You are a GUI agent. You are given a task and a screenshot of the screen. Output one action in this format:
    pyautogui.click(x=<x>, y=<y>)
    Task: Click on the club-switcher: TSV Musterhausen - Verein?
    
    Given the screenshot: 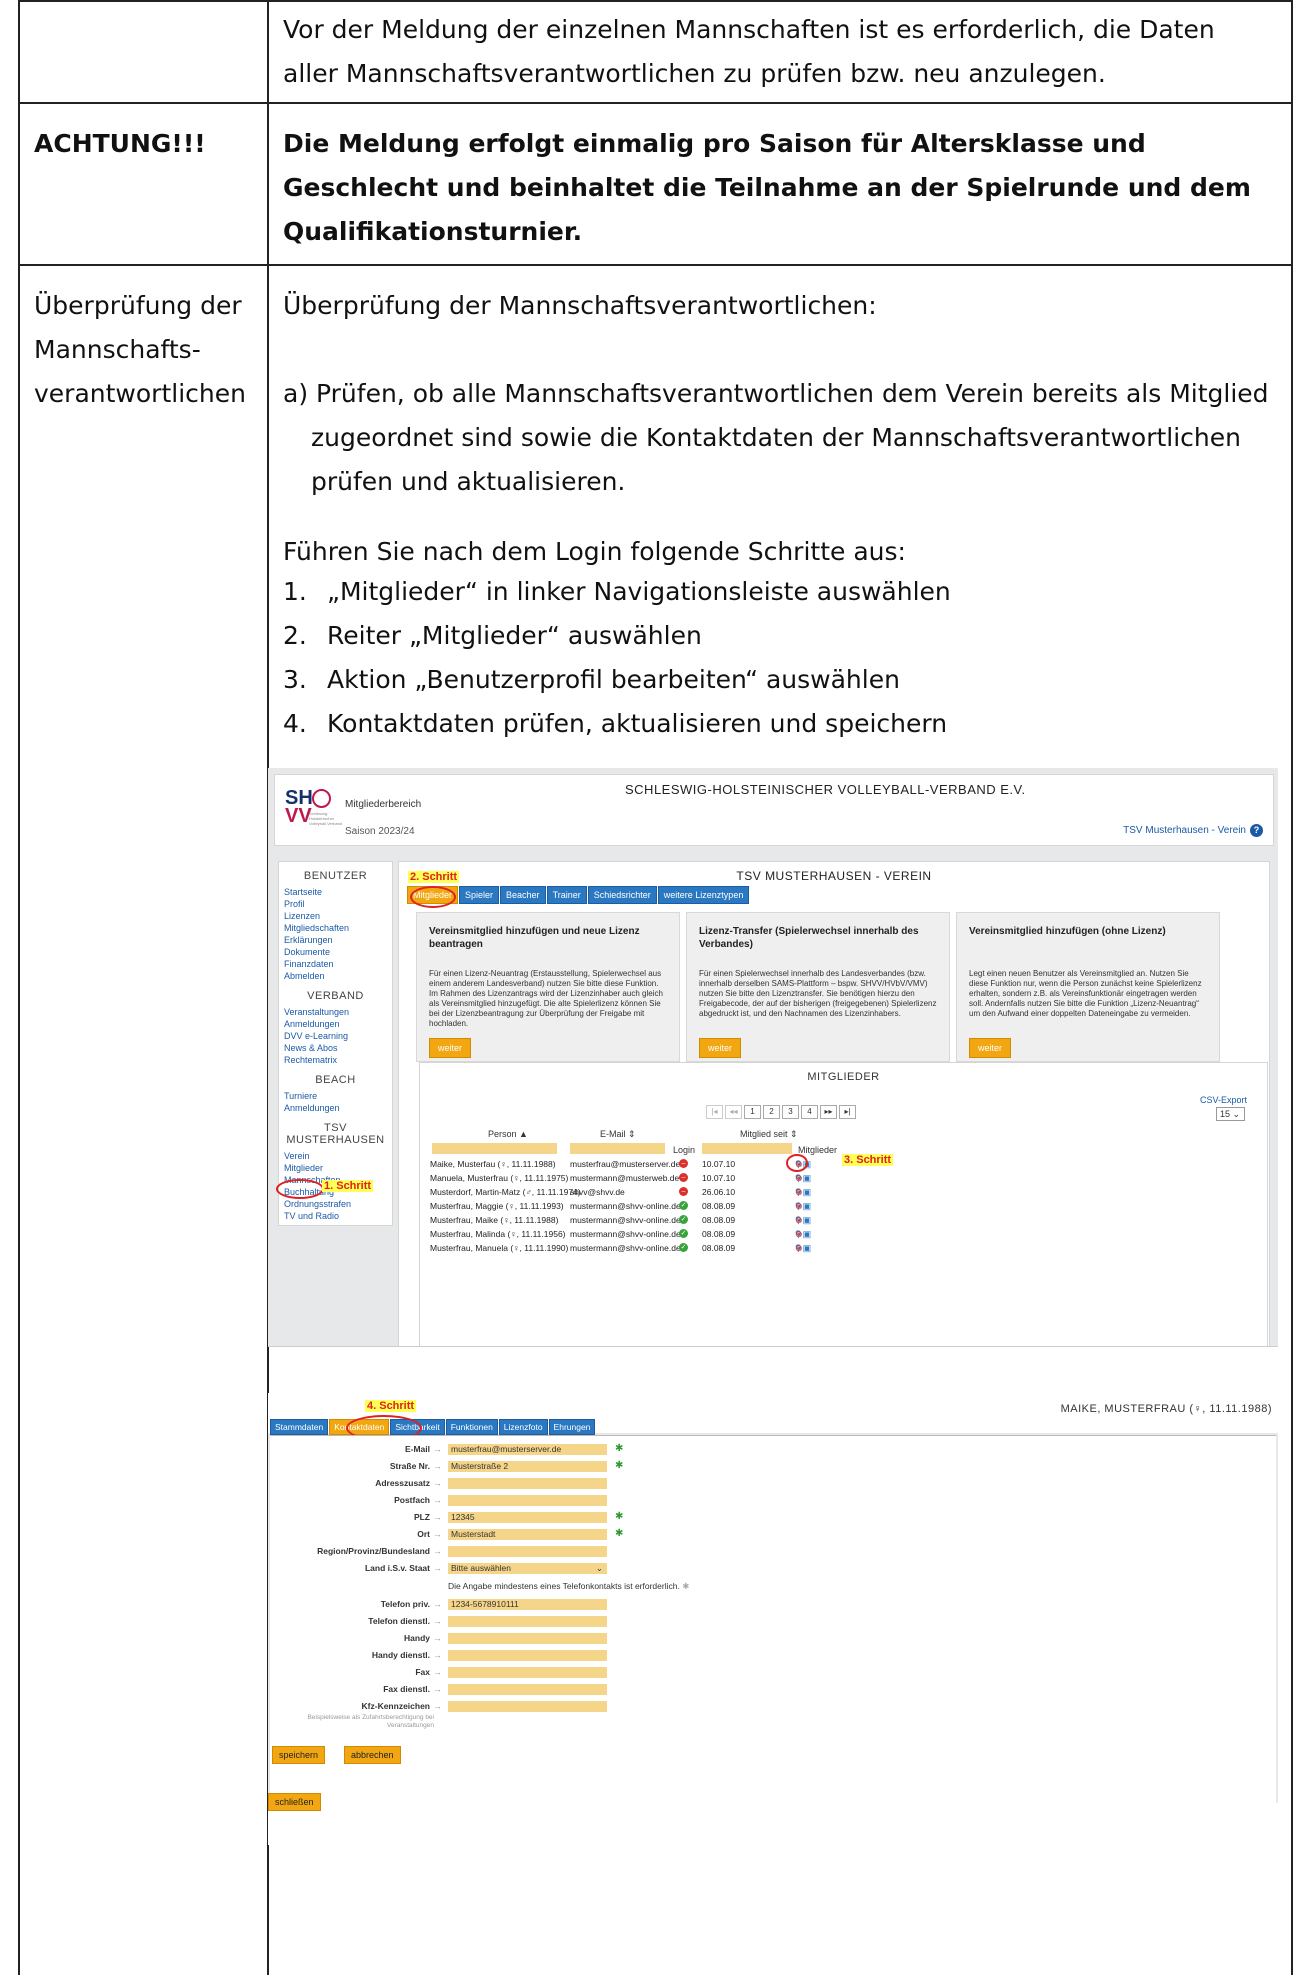 What is the action you would take?
    pyautogui.click(x=1193, y=830)
    